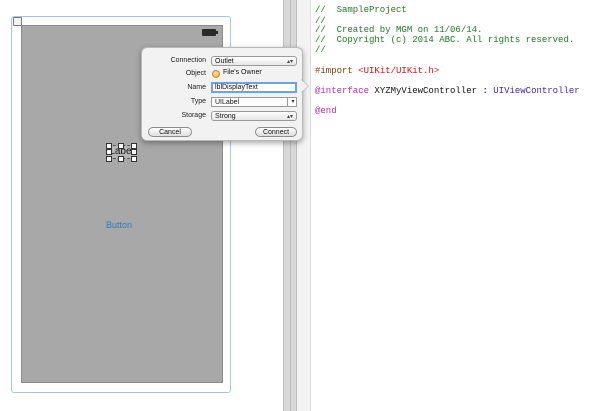  What do you see at coordinates (342, 91) in the screenshot?
I see `interface-keyword: @interface` at bounding box center [342, 91].